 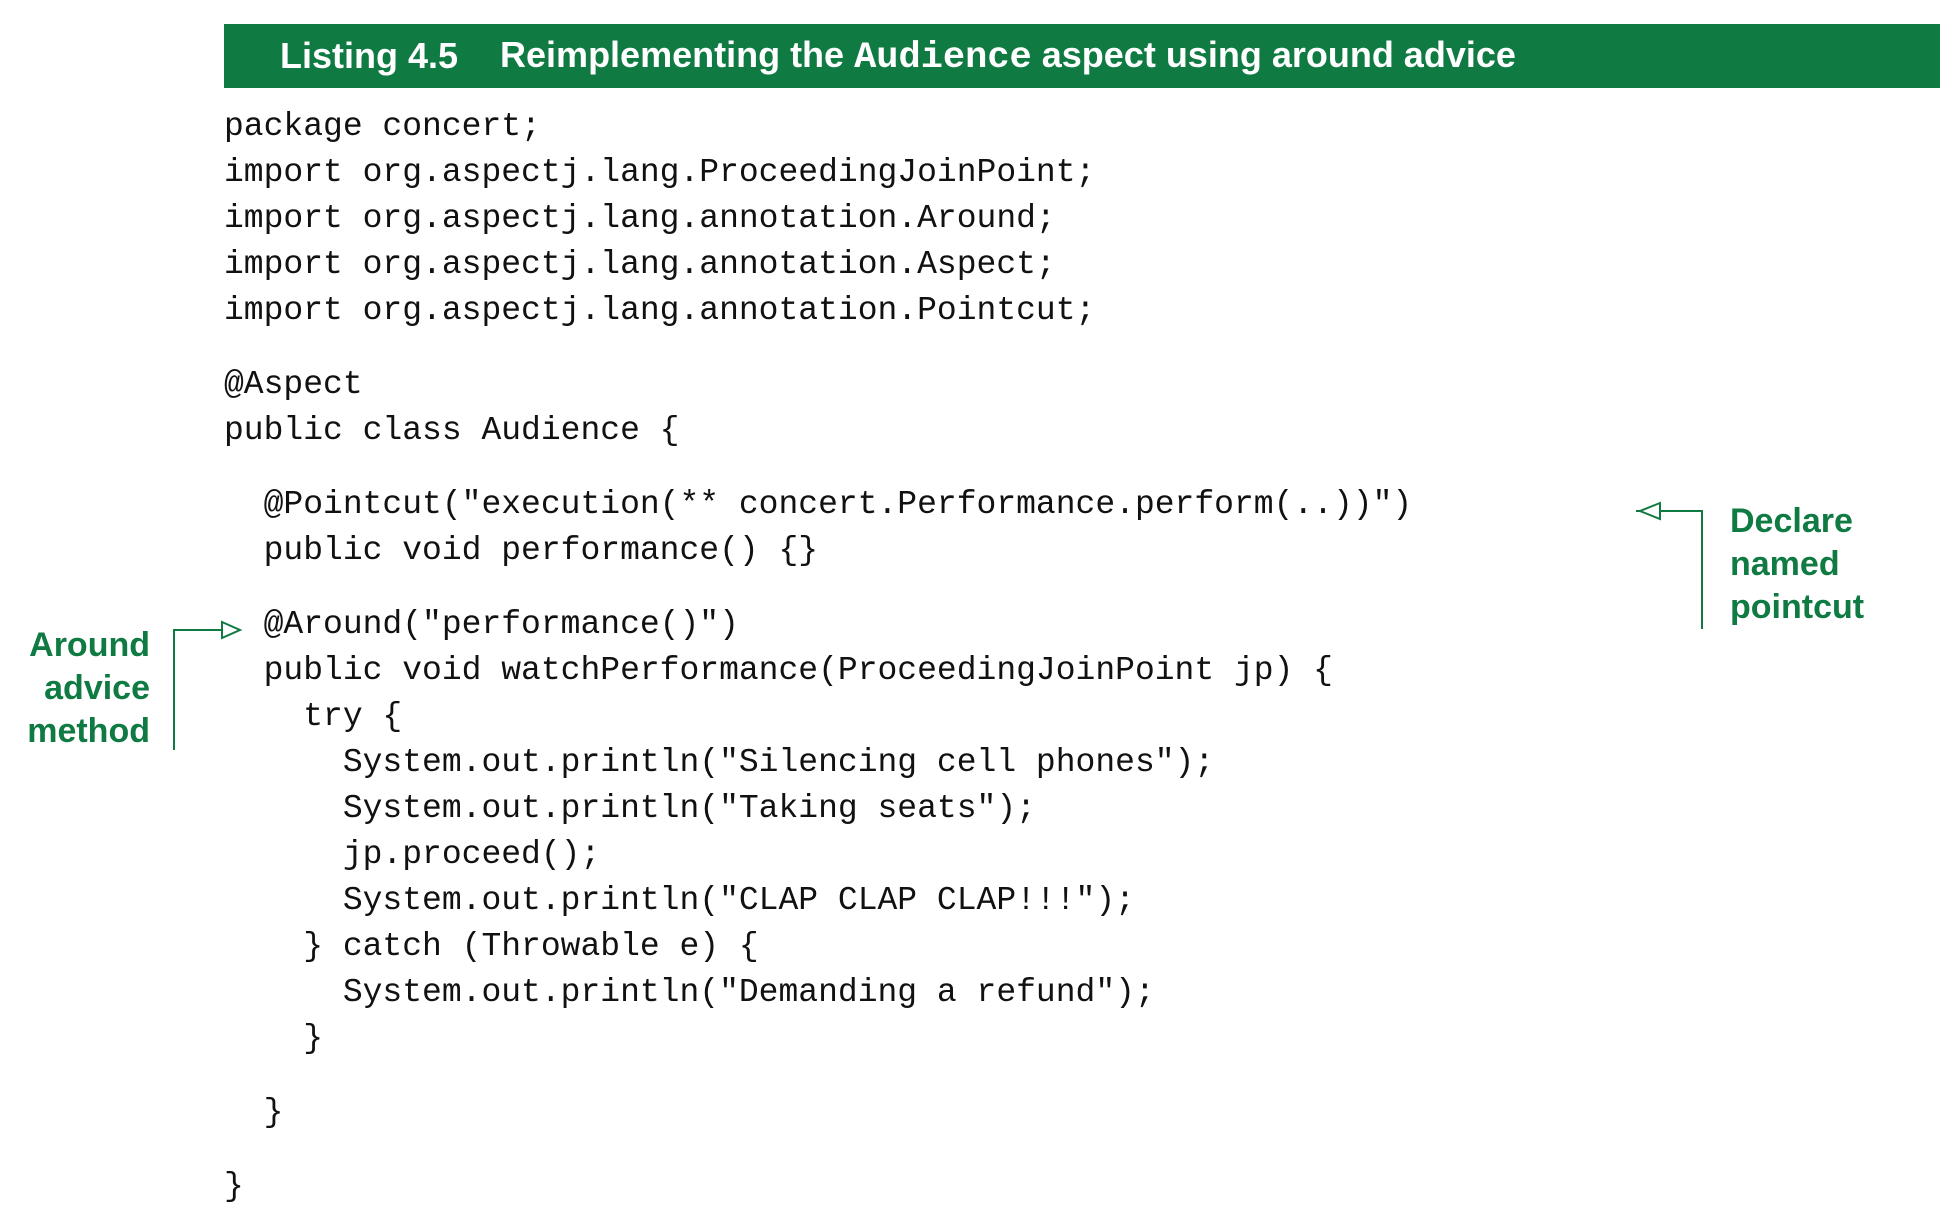 I want to click on listing-title-prefix: Reimplementing the, so click(x=672, y=54).